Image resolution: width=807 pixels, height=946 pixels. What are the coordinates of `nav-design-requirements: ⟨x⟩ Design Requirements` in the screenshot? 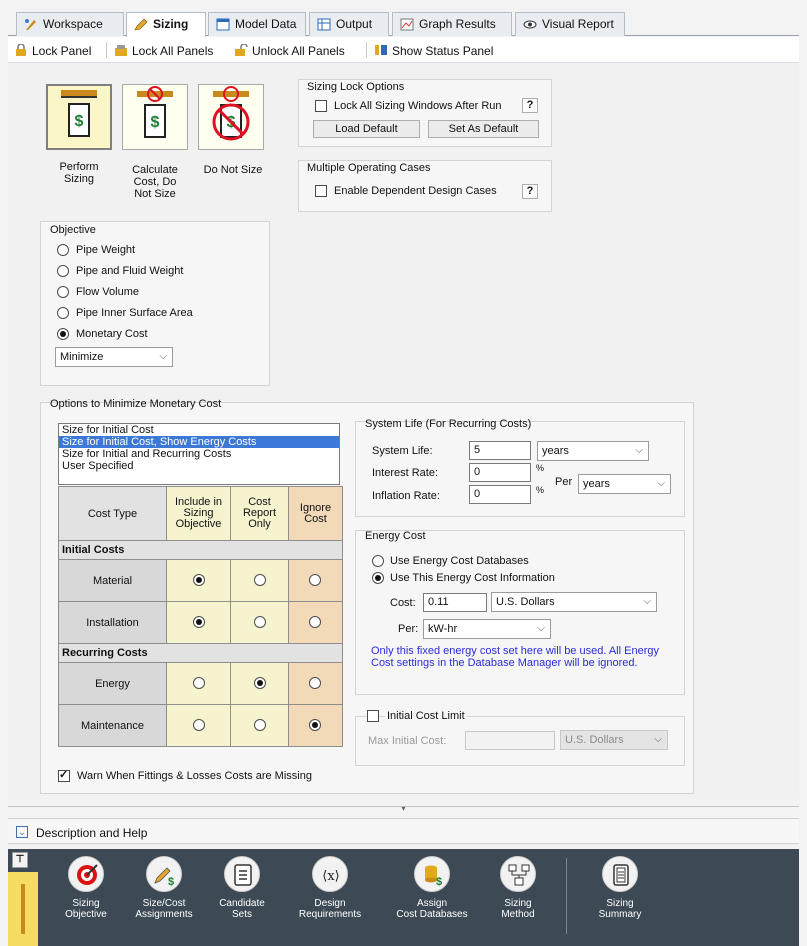 It's located at (330, 888).